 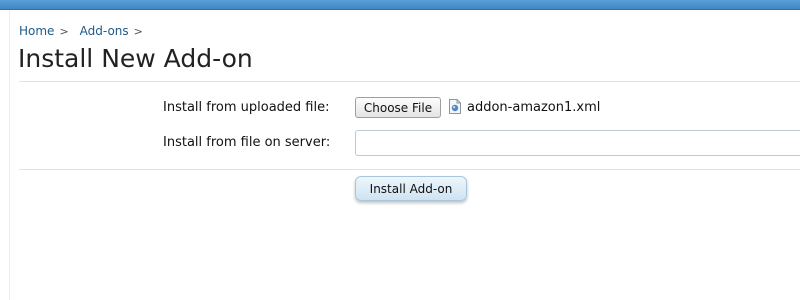 I want to click on file-icon, so click(x=455, y=106).